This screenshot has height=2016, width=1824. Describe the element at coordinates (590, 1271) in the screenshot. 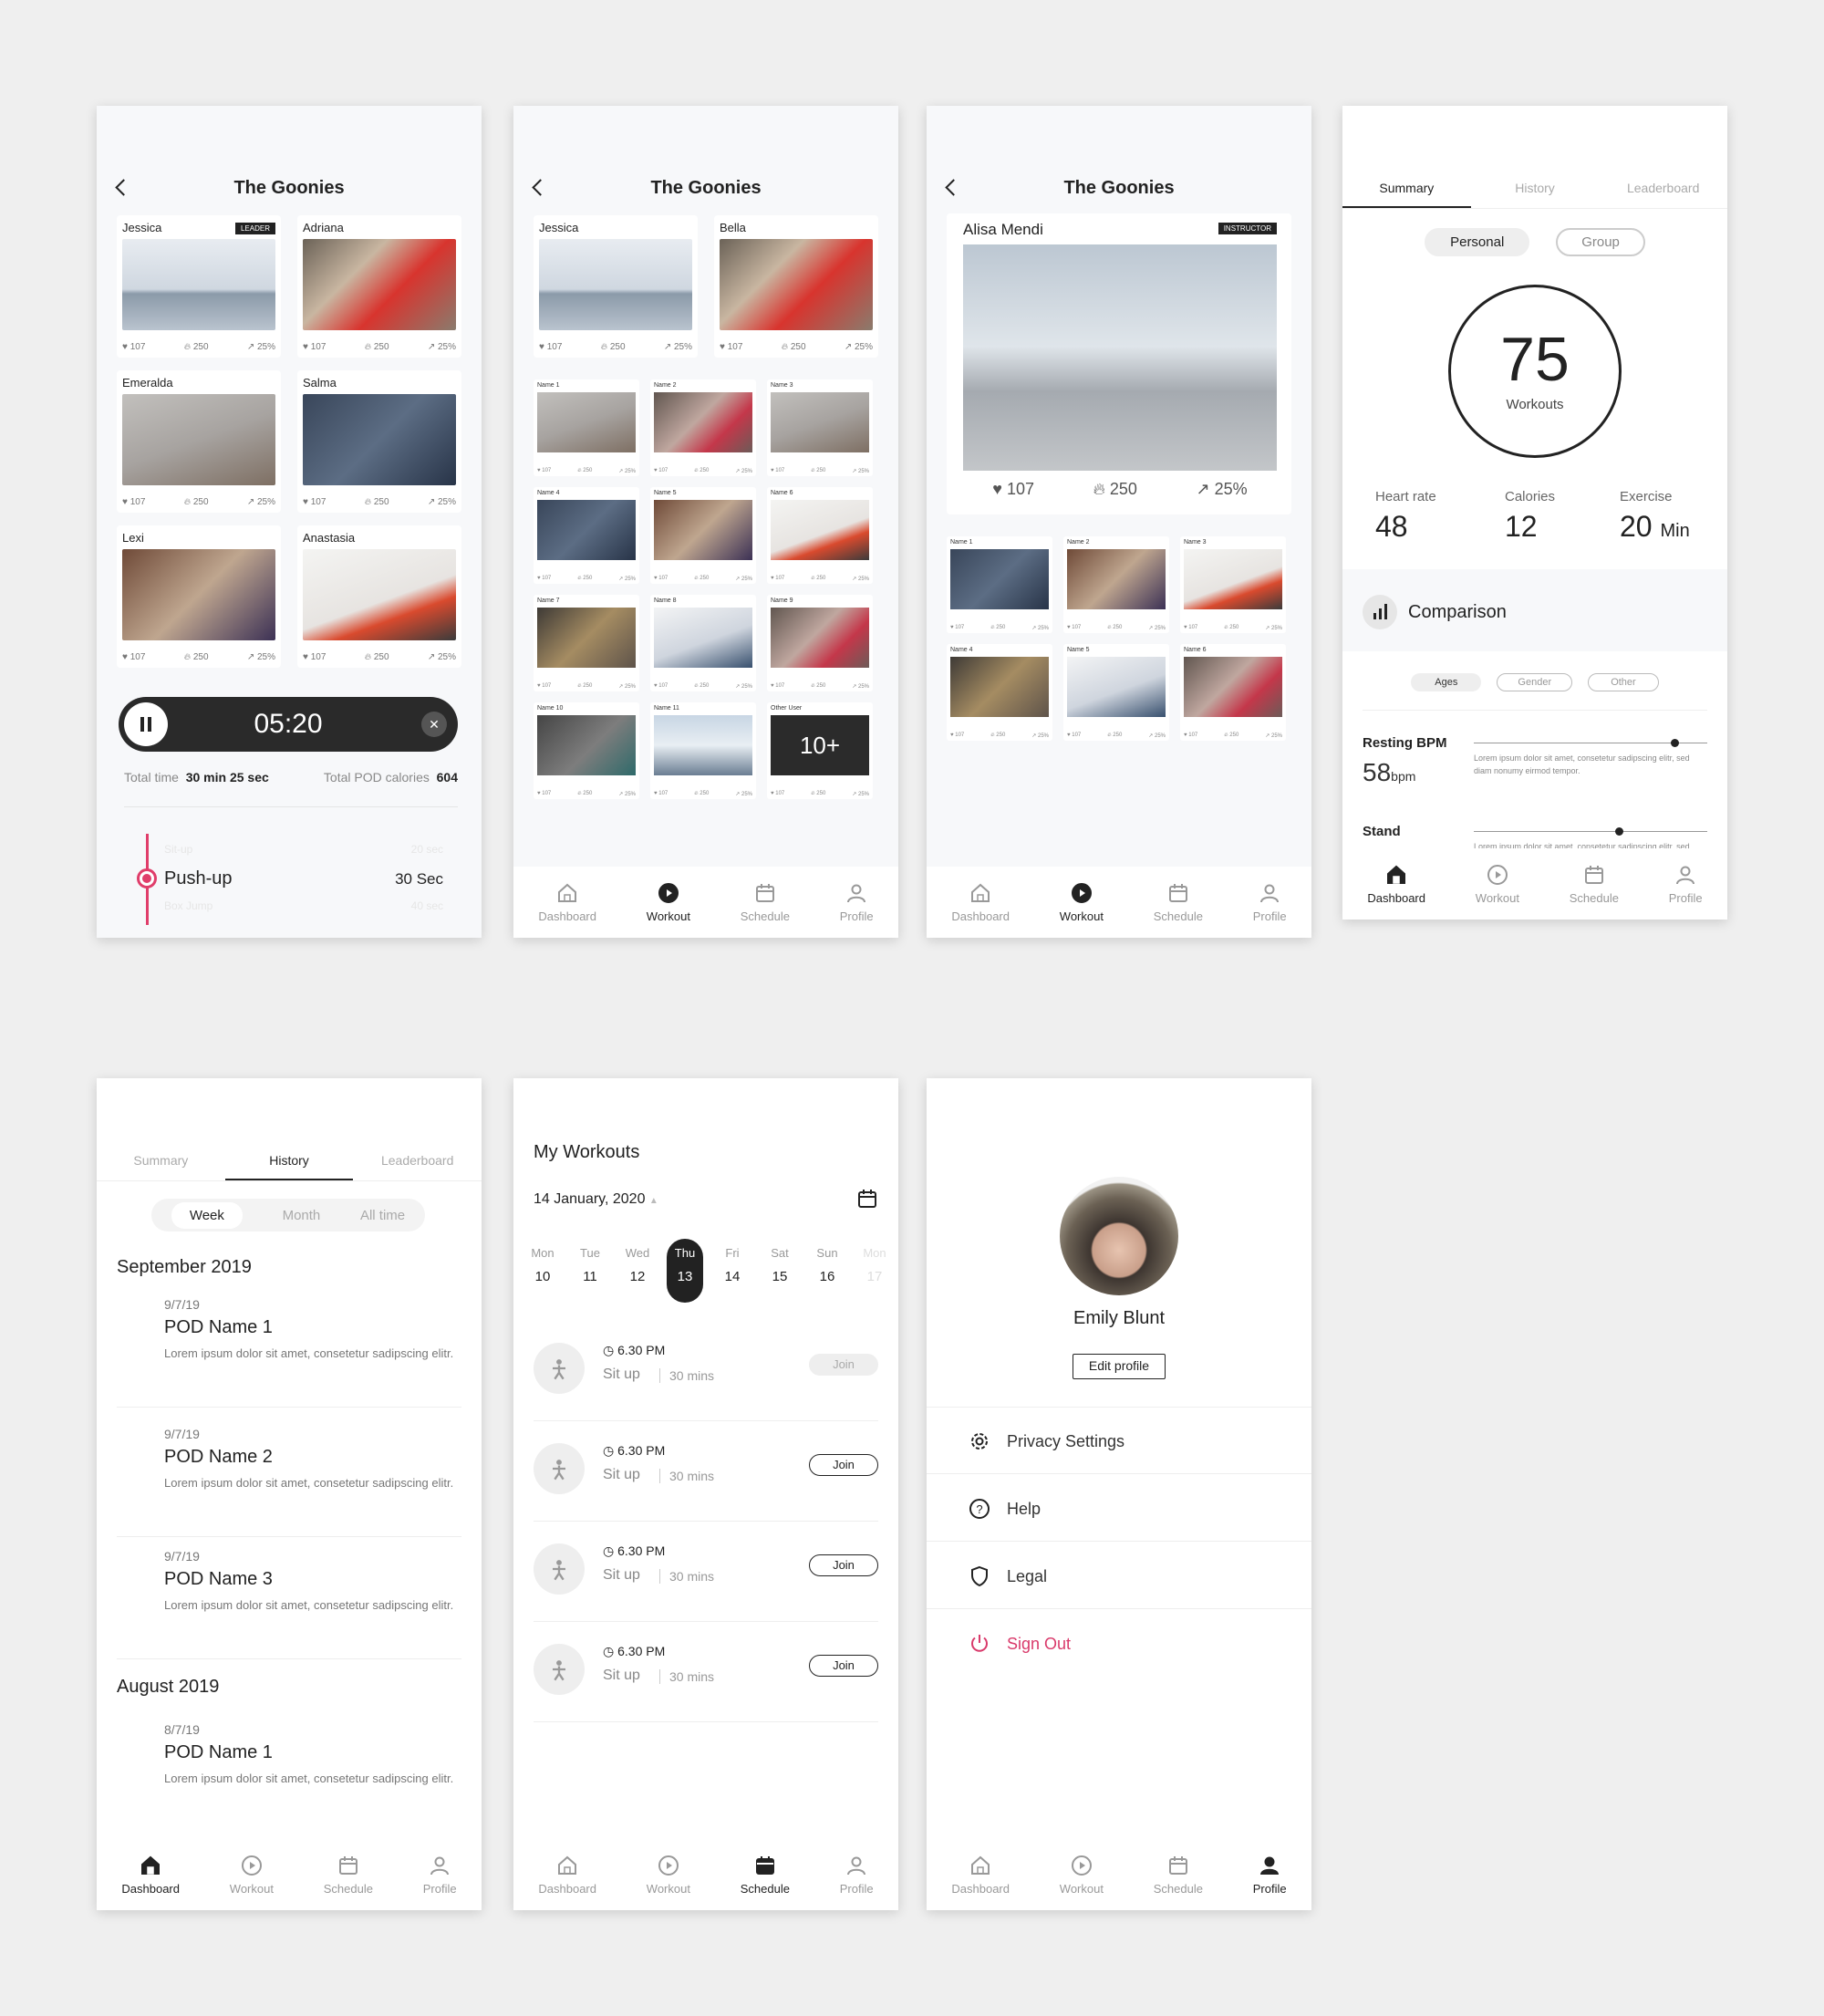

I see `day-item: Tue 11` at that location.